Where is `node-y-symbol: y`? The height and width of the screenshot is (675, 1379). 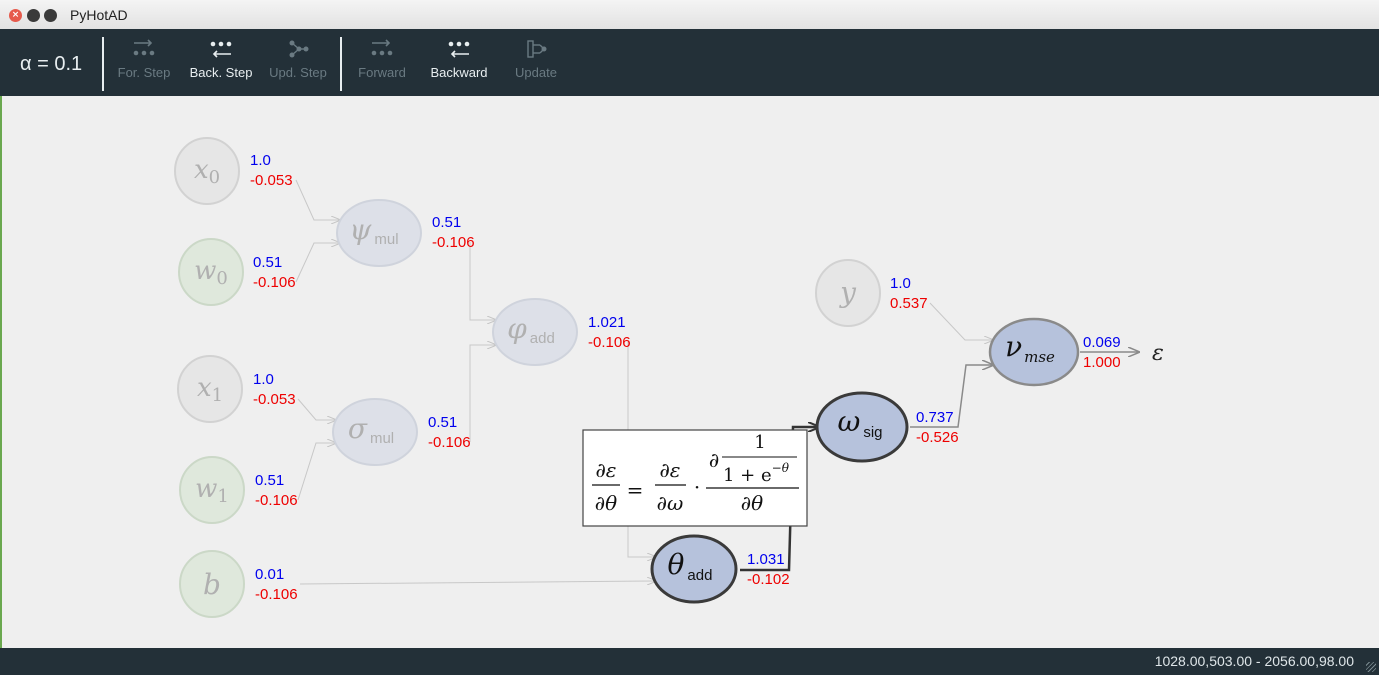 node-y-symbol: y is located at coordinates (847, 292).